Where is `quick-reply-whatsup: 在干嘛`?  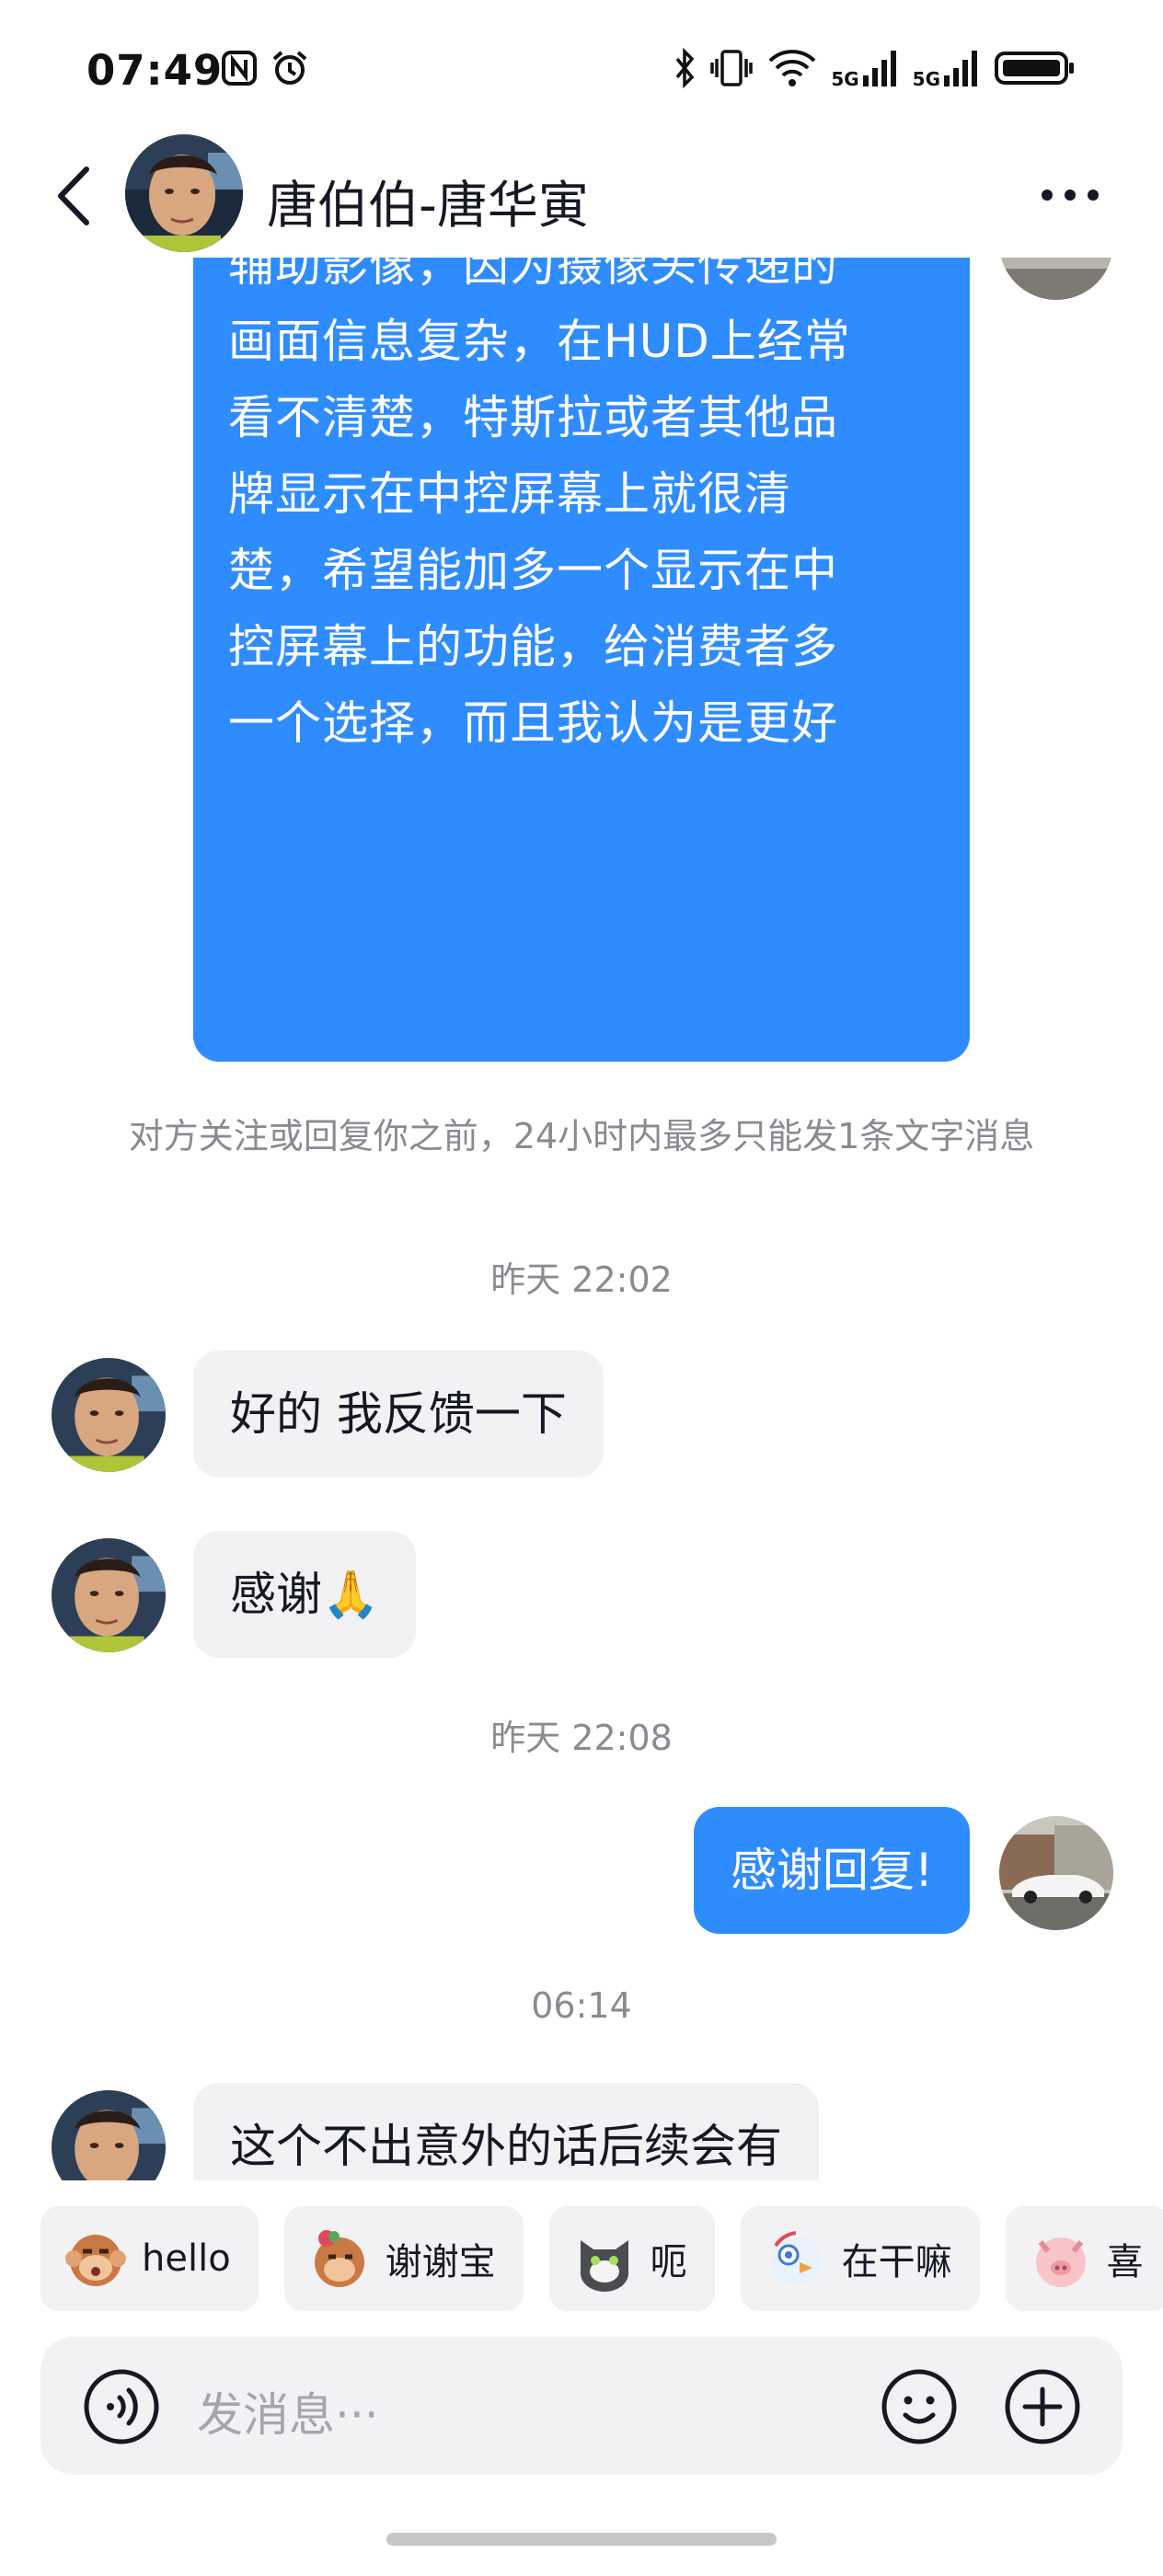
quick-reply-whatsup: 在干嘛 is located at coordinates (860, 2258).